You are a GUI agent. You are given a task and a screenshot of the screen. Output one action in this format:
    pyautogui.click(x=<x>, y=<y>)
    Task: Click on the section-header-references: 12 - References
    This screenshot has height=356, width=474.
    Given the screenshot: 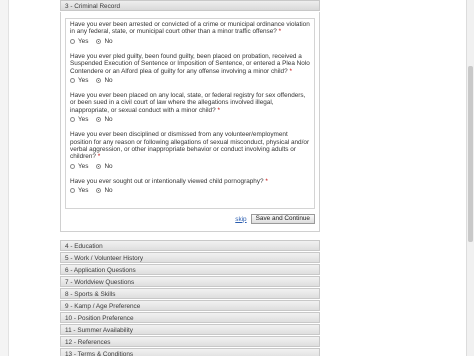 What is the action you would take?
    pyautogui.click(x=190, y=341)
    